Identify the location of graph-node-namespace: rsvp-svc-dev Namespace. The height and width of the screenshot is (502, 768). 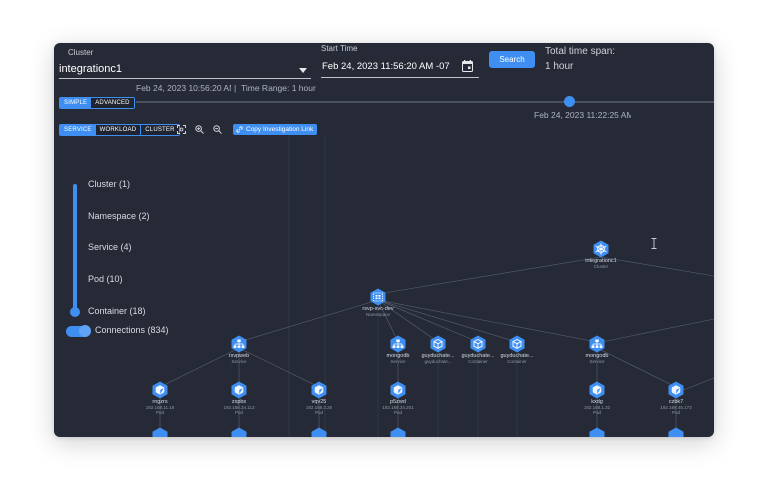
(378, 302).